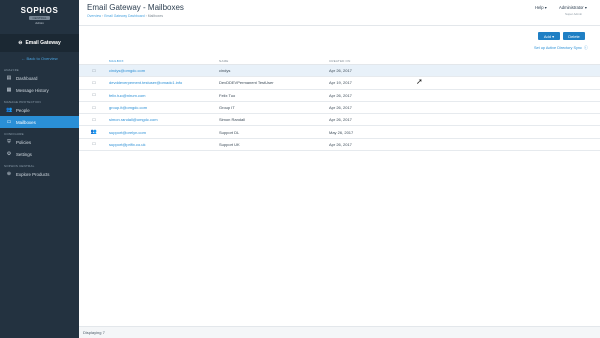 The image size is (600, 338). I want to click on add-button: Add ▾, so click(549, 36).